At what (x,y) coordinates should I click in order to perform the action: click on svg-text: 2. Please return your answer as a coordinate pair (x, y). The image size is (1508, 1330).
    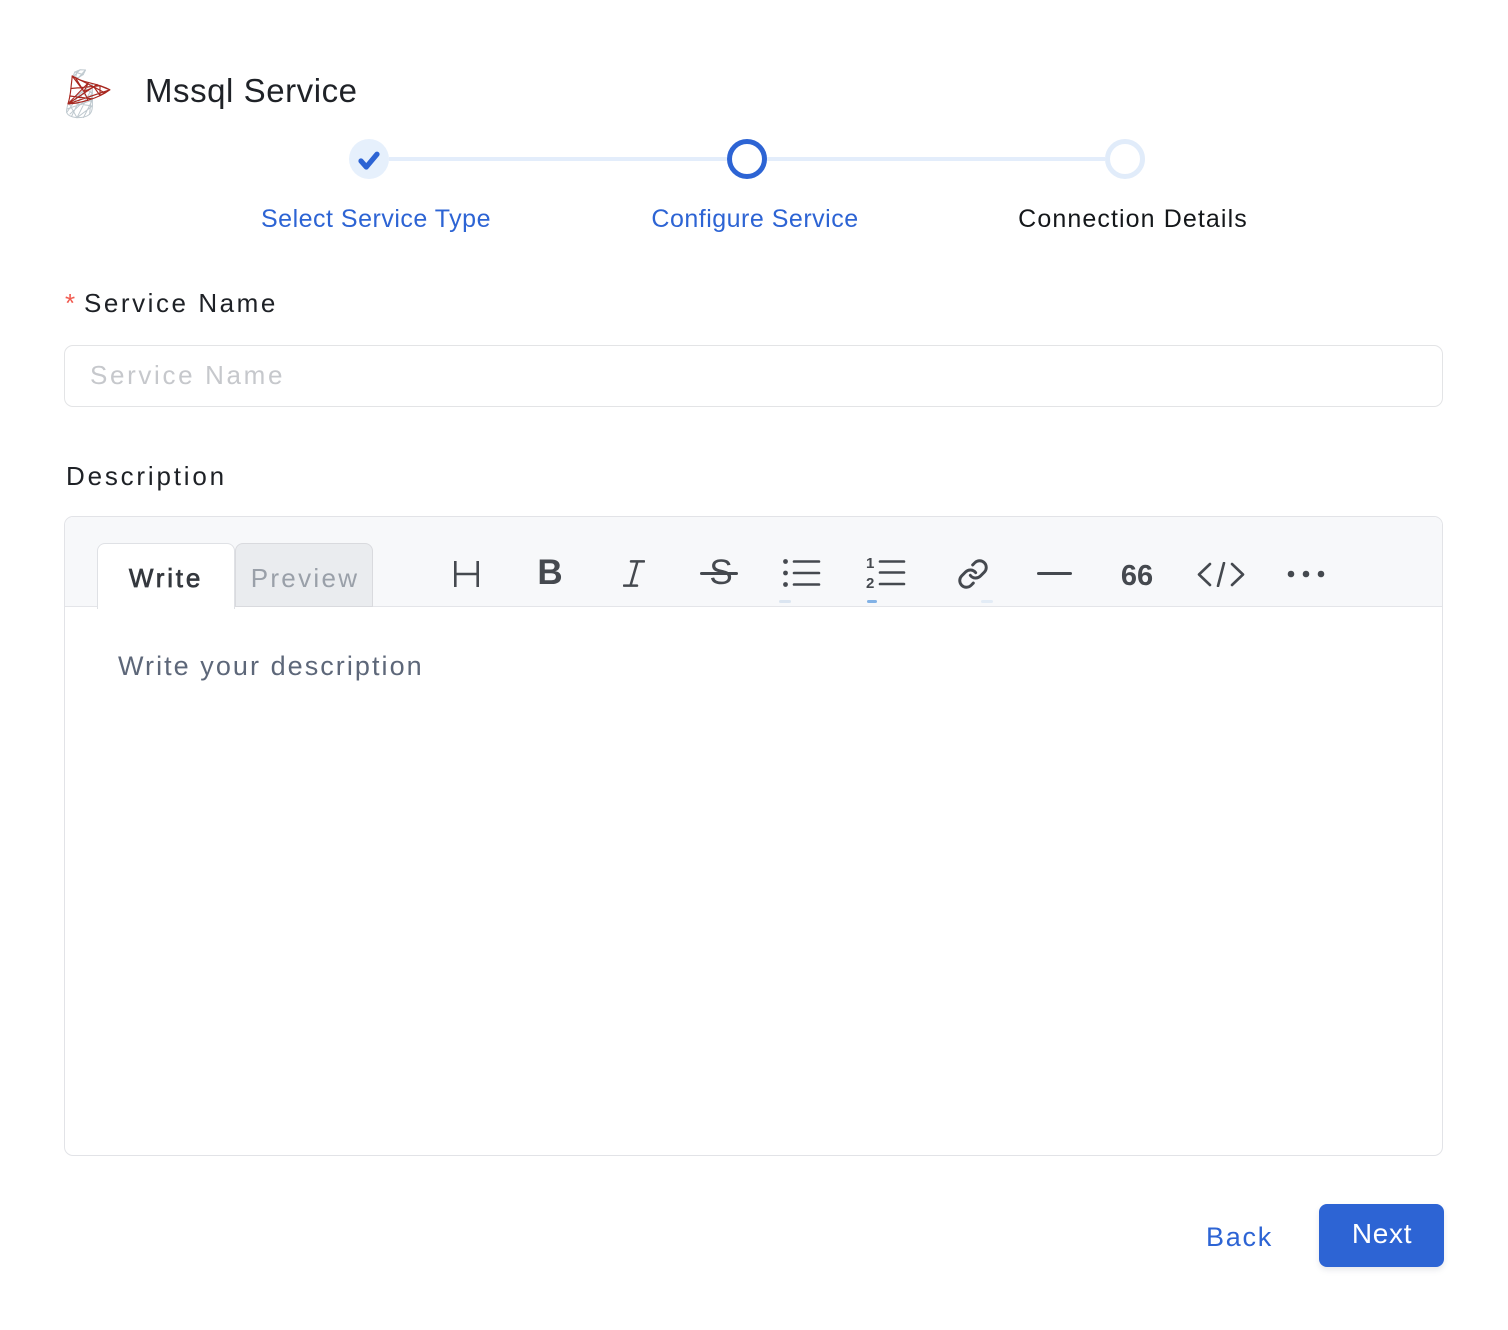
    Looking at the image, I should click on (870, 582).